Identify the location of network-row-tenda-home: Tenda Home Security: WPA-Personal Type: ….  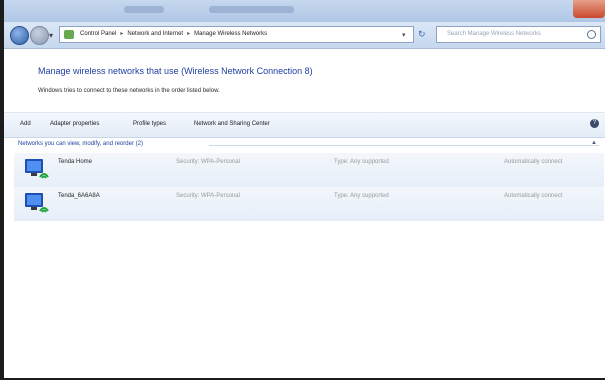
(309, 170).